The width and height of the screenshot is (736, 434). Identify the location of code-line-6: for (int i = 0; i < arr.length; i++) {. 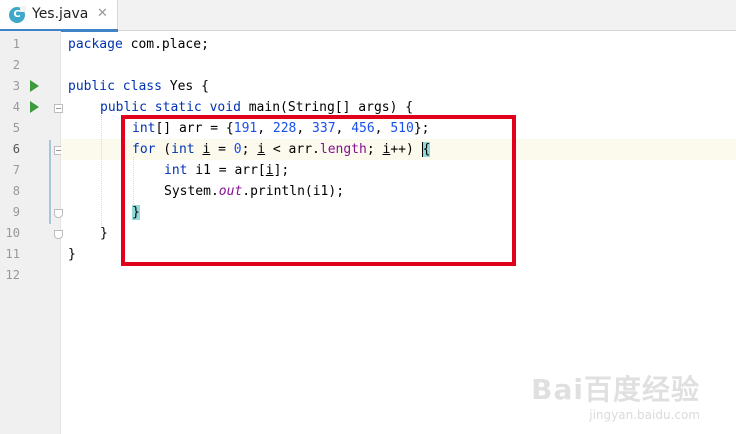
(281, 149).